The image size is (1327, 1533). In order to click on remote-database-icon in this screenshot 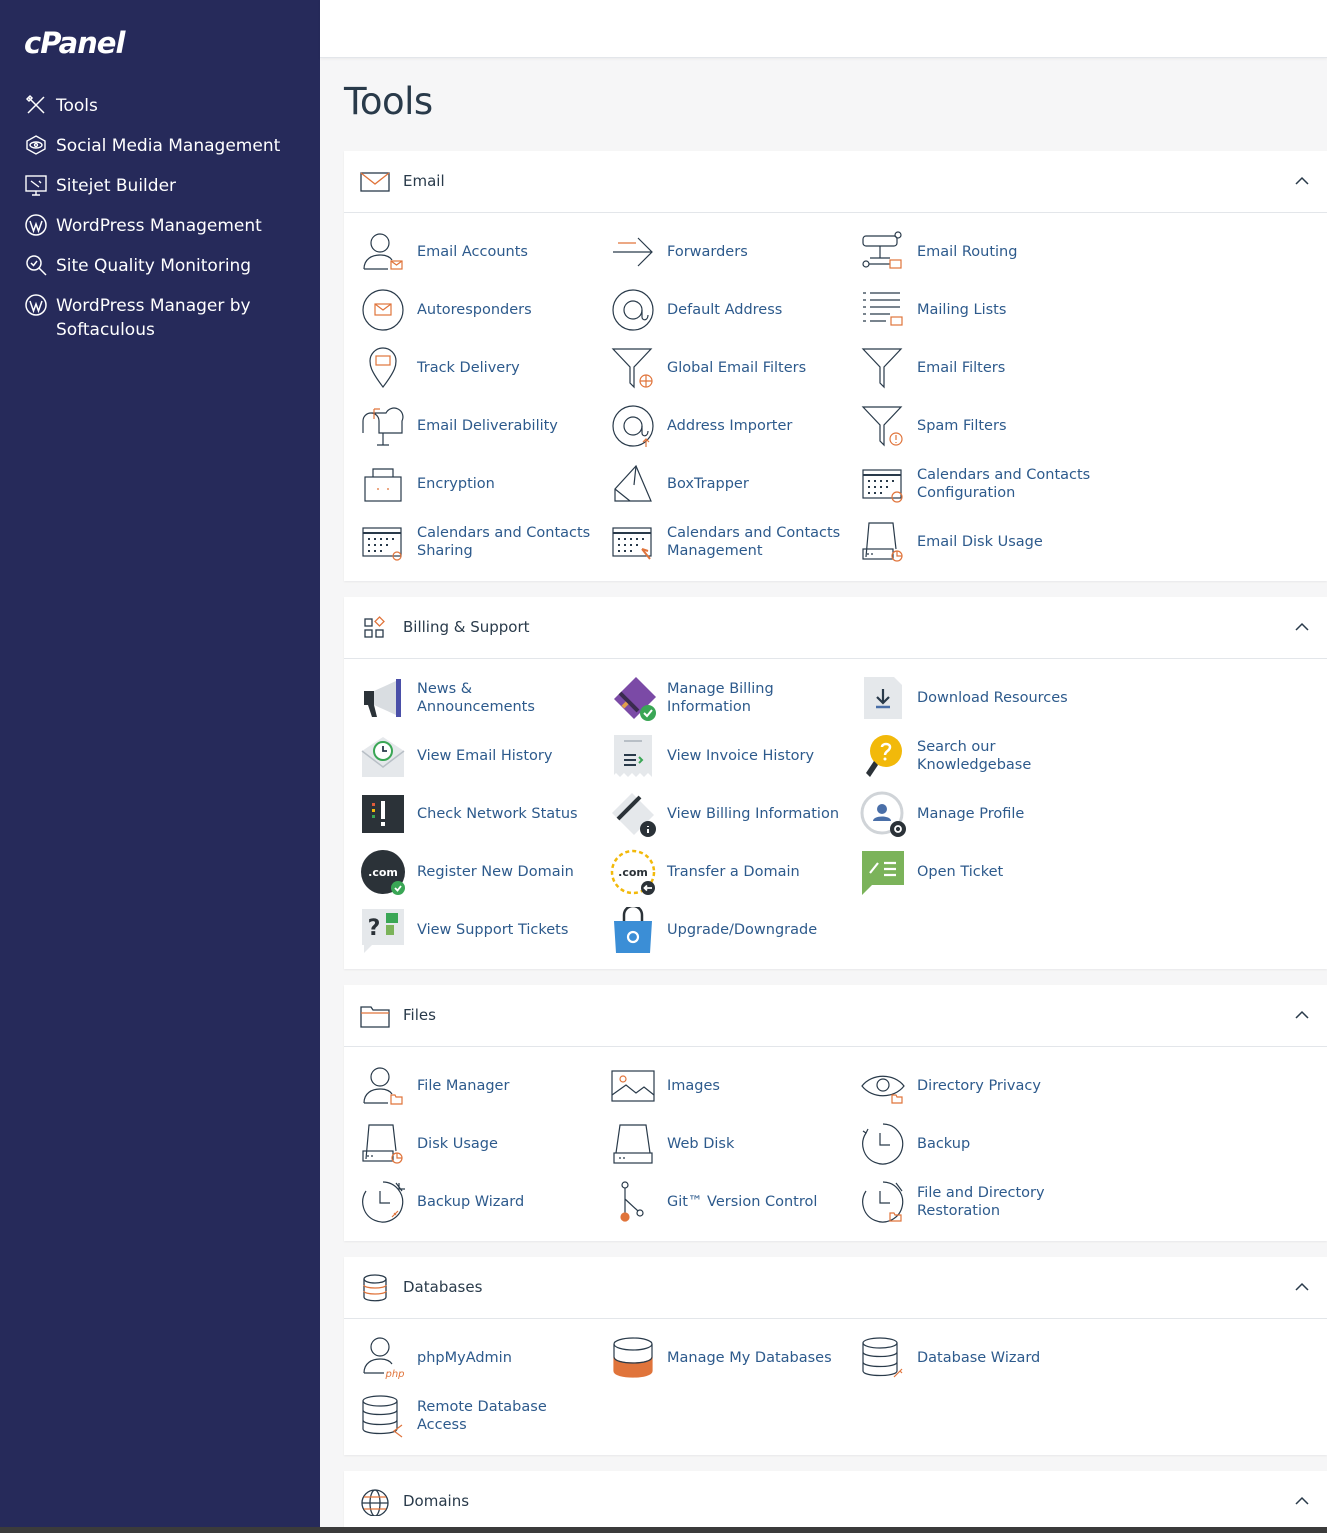, I will do `click(382, 1416)`.